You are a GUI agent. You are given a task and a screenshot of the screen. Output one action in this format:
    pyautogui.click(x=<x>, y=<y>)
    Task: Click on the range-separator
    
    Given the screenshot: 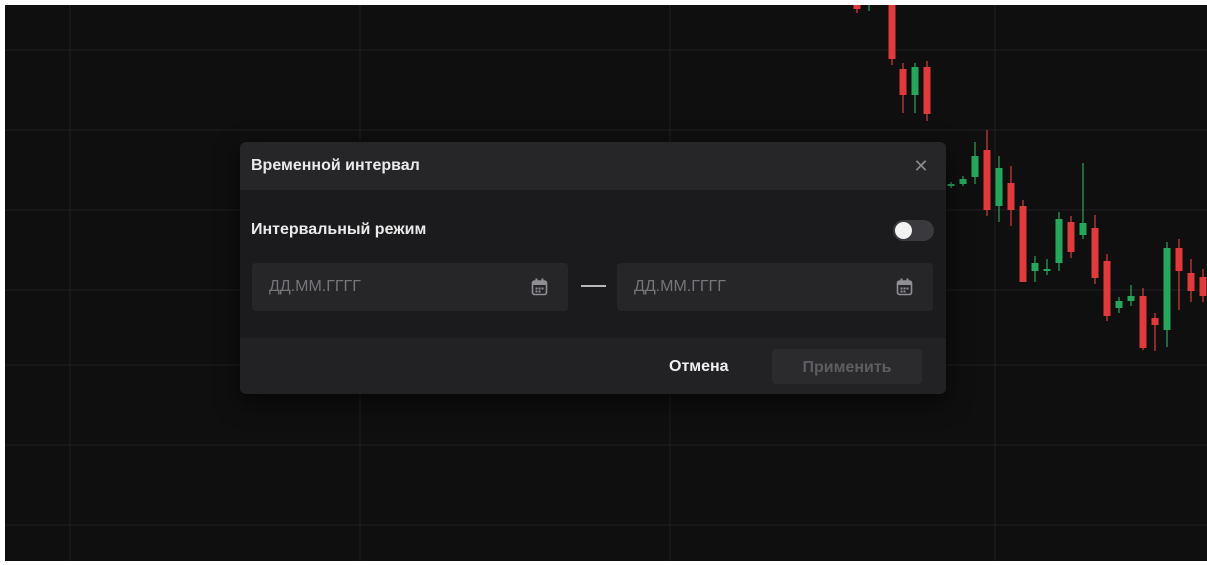 What is the action you would take?
    pyautogui.click(x=593, y=286)
    